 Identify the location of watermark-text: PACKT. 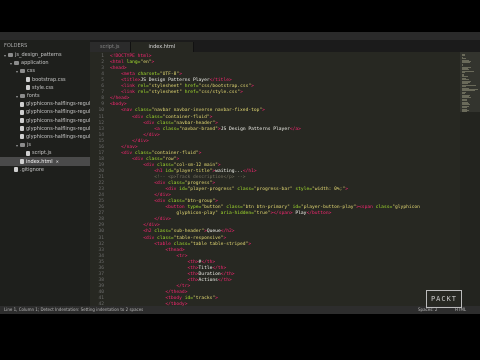
(444, 299).